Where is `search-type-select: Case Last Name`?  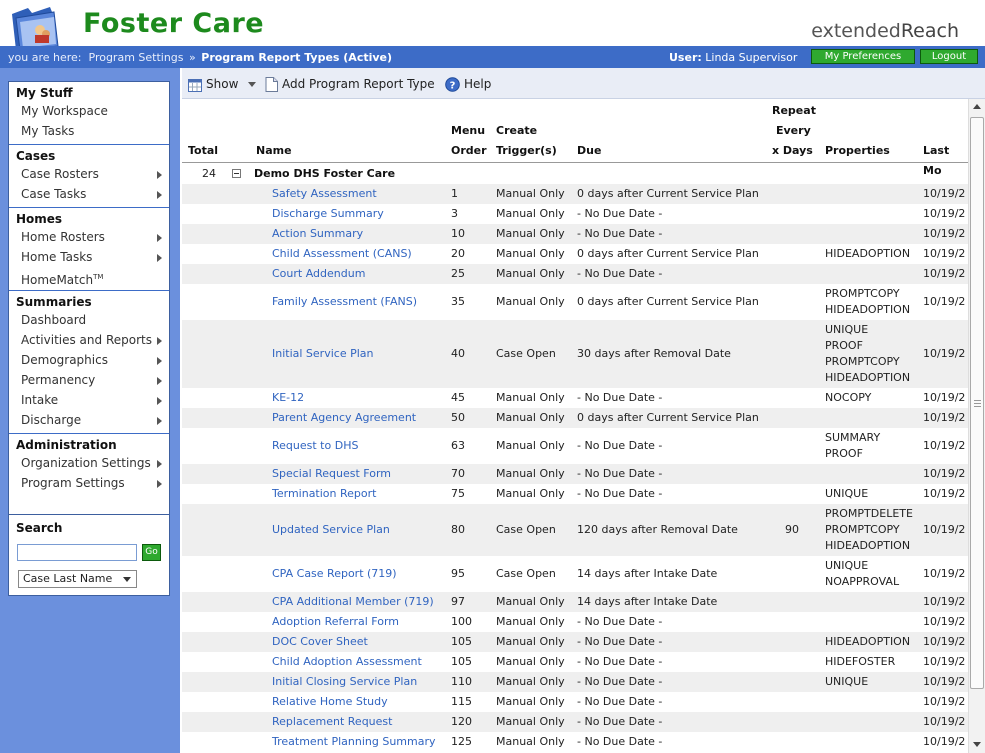
search-type-select: Case Last Name is located at coordinates (77, 579).